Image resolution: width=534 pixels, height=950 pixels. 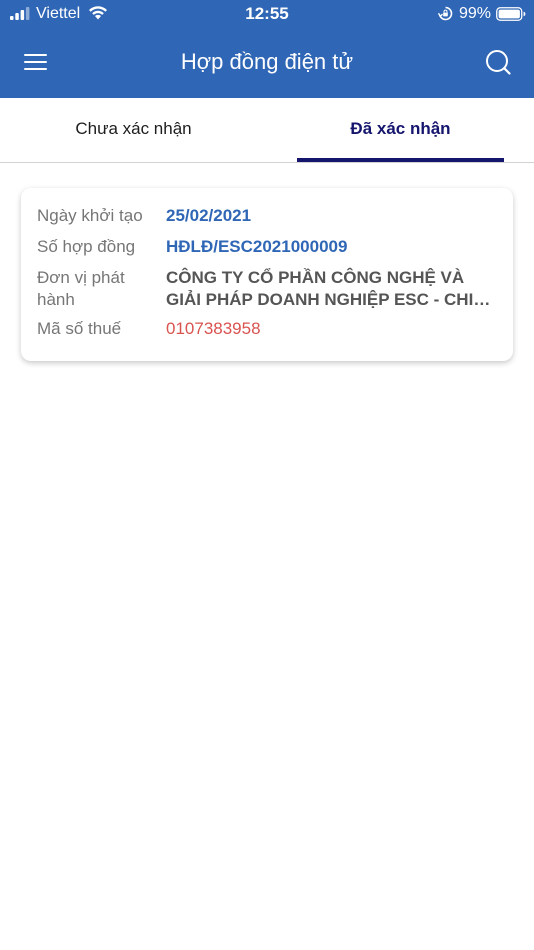 I want to click on header: Viettel 12:55 99% Hợp đồng điện tử, so click(x=267, y=49).